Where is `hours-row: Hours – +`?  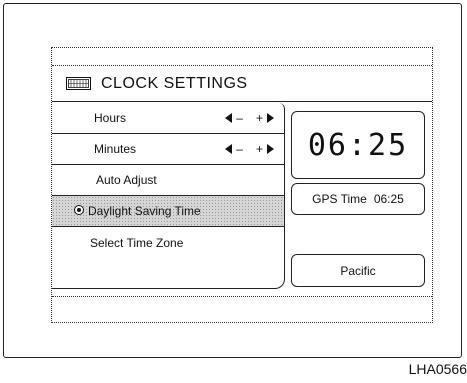 hours-row: Hours – + is located at coordinates (168, 118).